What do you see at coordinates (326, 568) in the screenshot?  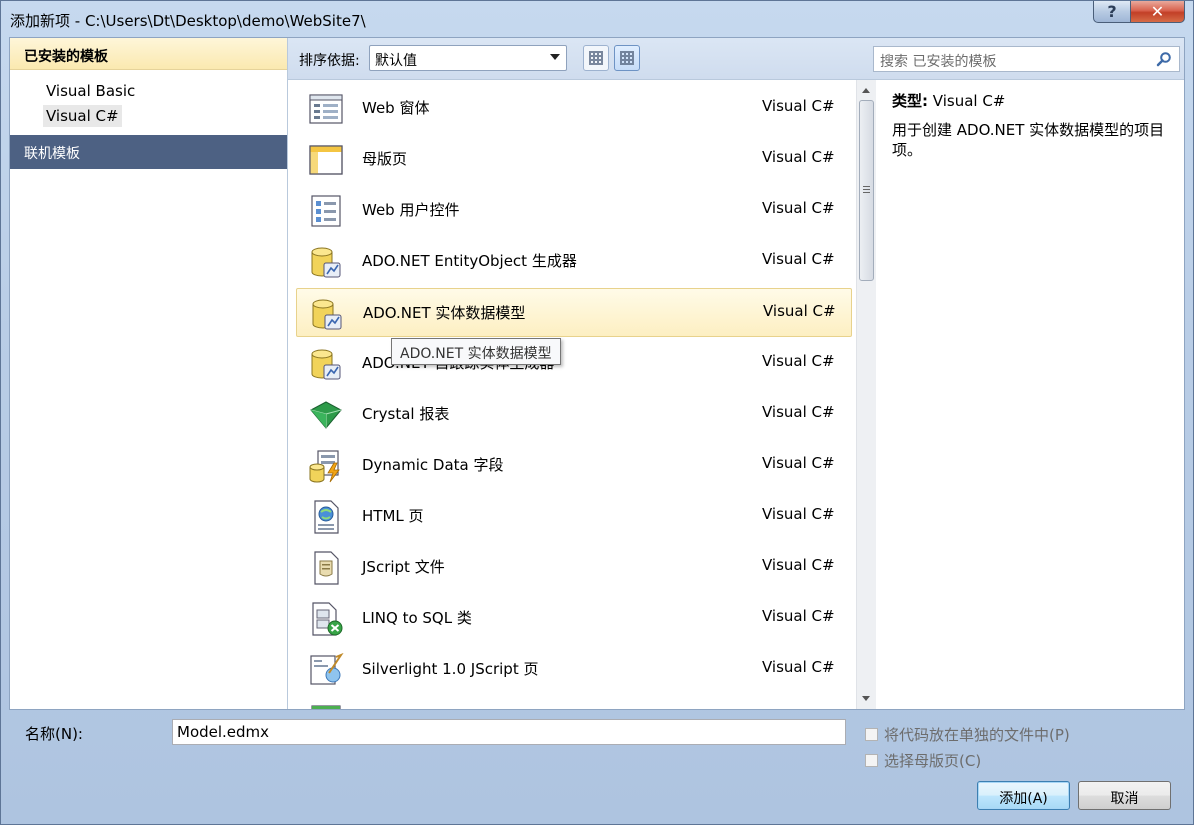 I see `jscript-file-icon` at bounding box center [326, 568].